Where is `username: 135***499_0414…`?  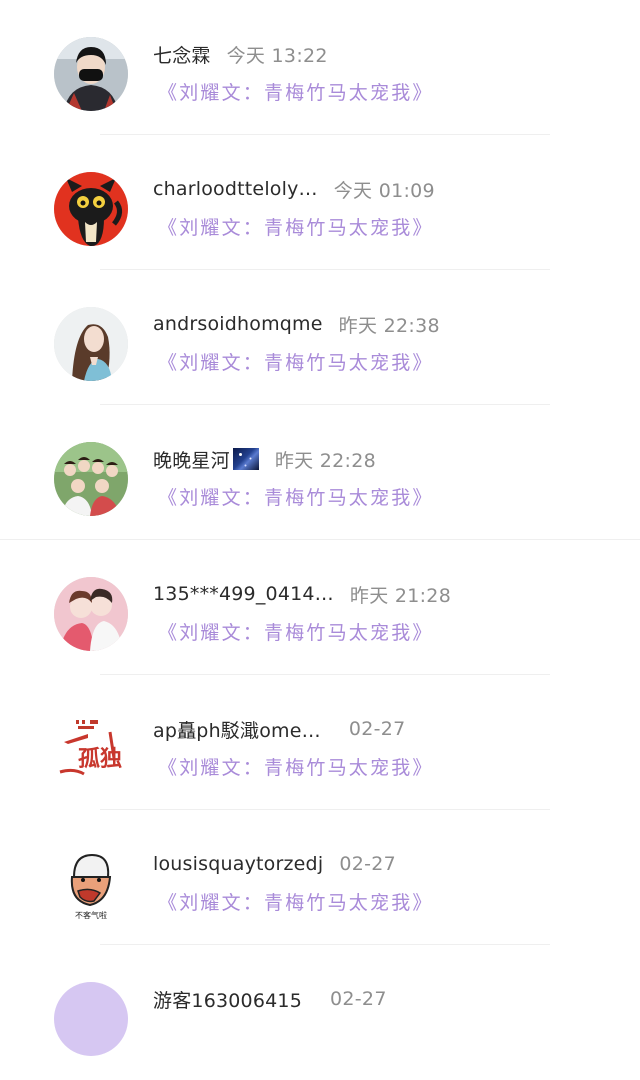 username: 135***499_0414… is located at coordinates (243, 594).